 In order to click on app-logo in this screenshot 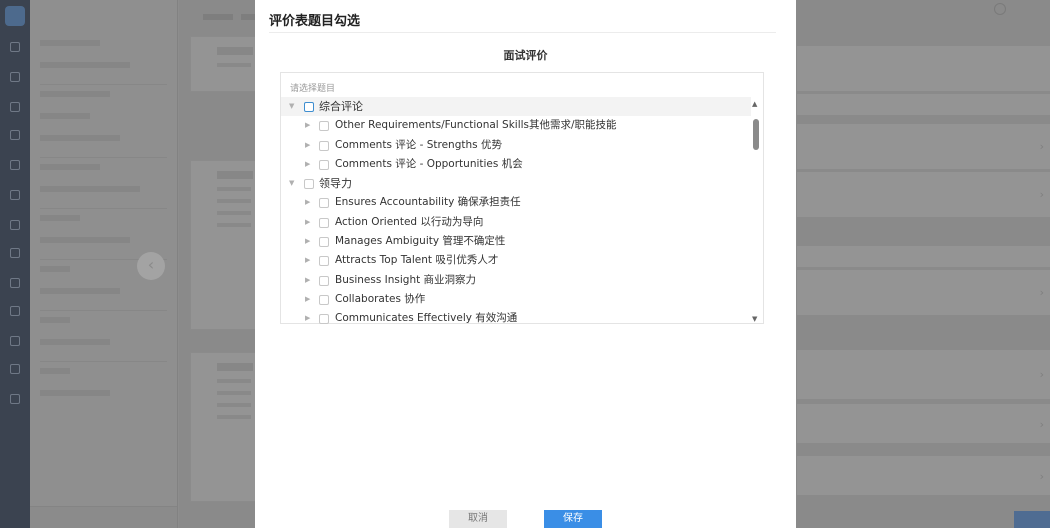, I will do `click(15, 16)`.